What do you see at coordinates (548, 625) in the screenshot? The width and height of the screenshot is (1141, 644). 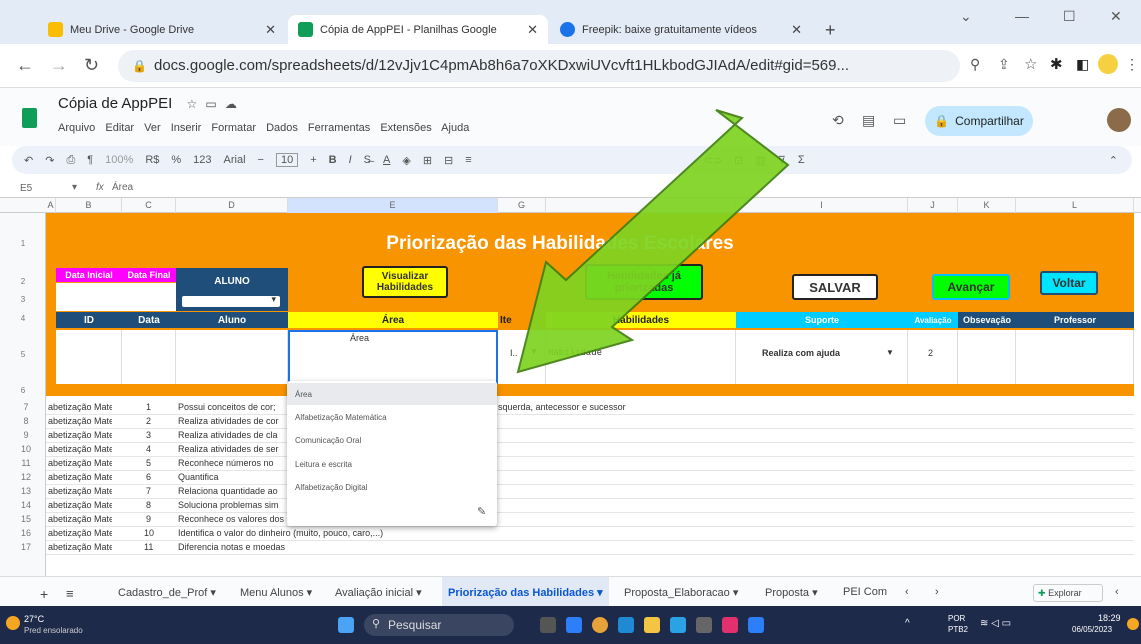 I see `task-view-icon` at bounding box center [548, 625].